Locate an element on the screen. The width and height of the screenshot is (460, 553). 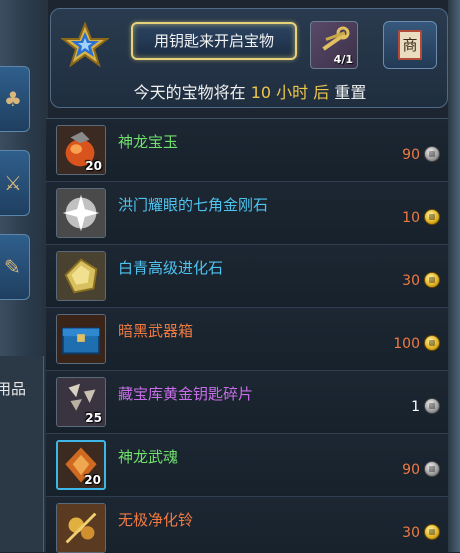
item-row: 洪门耀眼的七角金刚石 10 is located at coordinates (247, 213).